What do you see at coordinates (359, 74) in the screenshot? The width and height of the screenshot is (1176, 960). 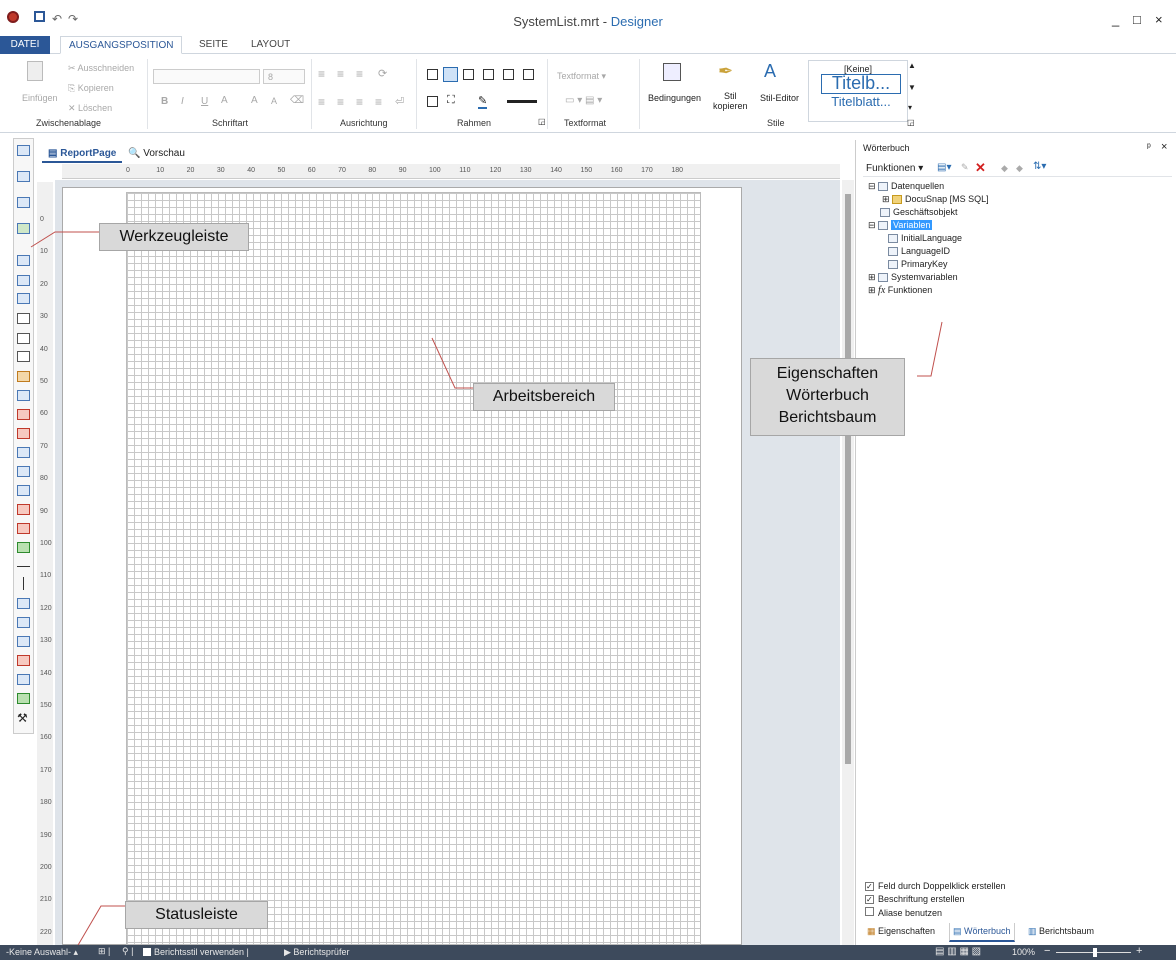 I see `align-right-icon: ≡` at bounding box center [359, 74].